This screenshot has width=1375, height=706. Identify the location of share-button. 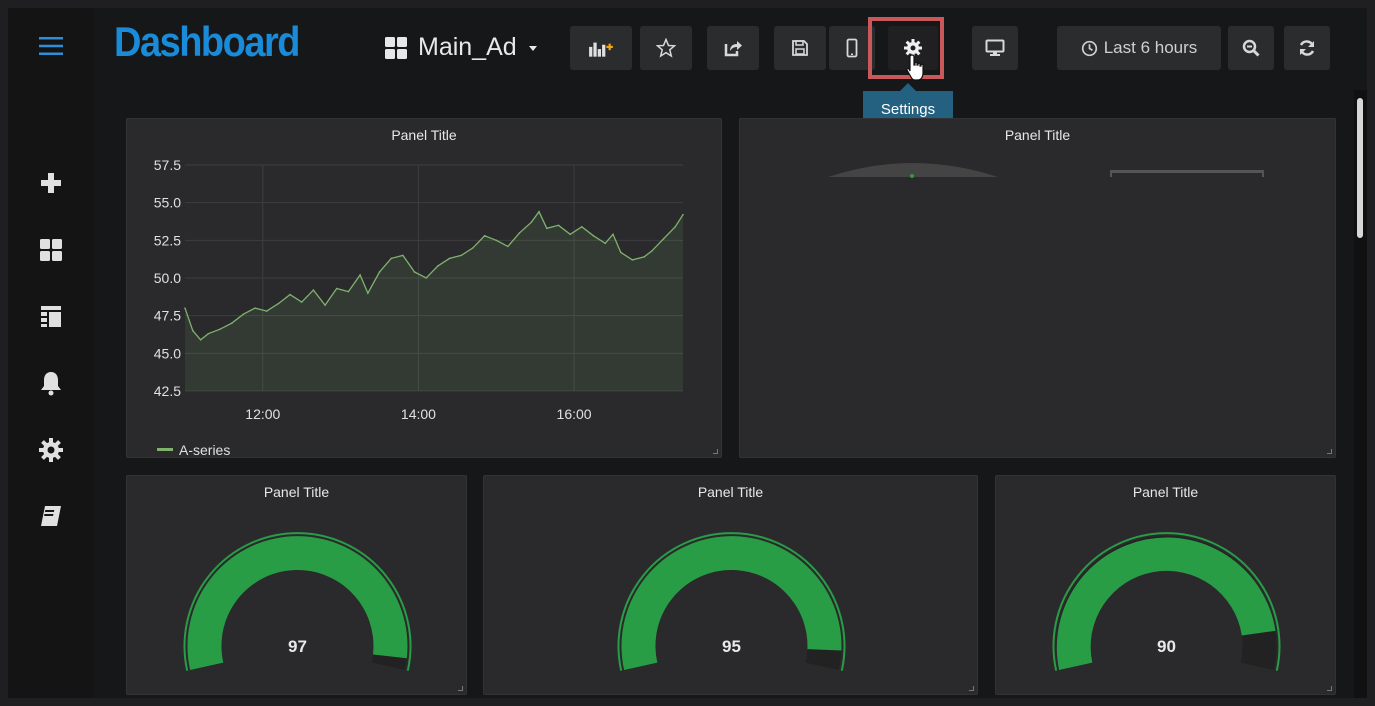
(733, 48).